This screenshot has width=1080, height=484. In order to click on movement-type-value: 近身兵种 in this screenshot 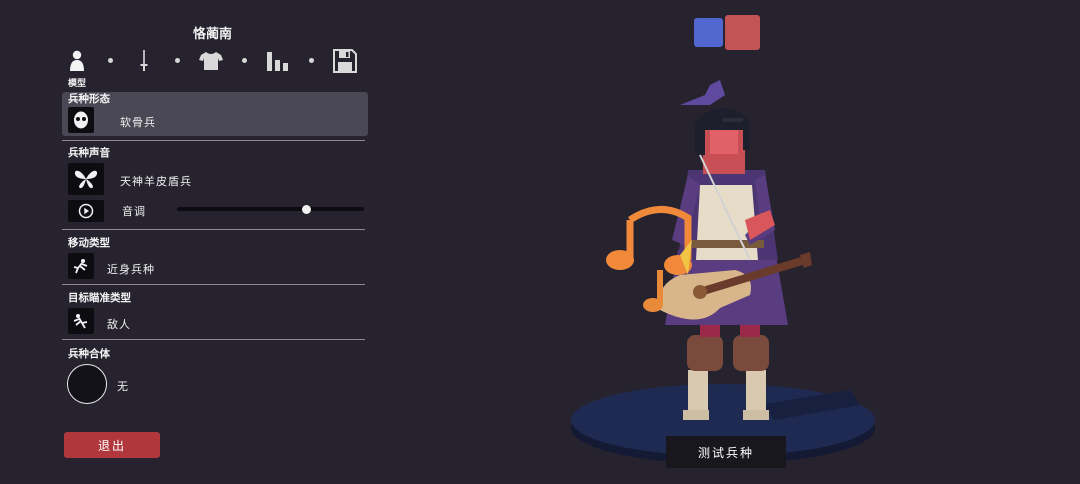, I will do `click(131, 269)`.